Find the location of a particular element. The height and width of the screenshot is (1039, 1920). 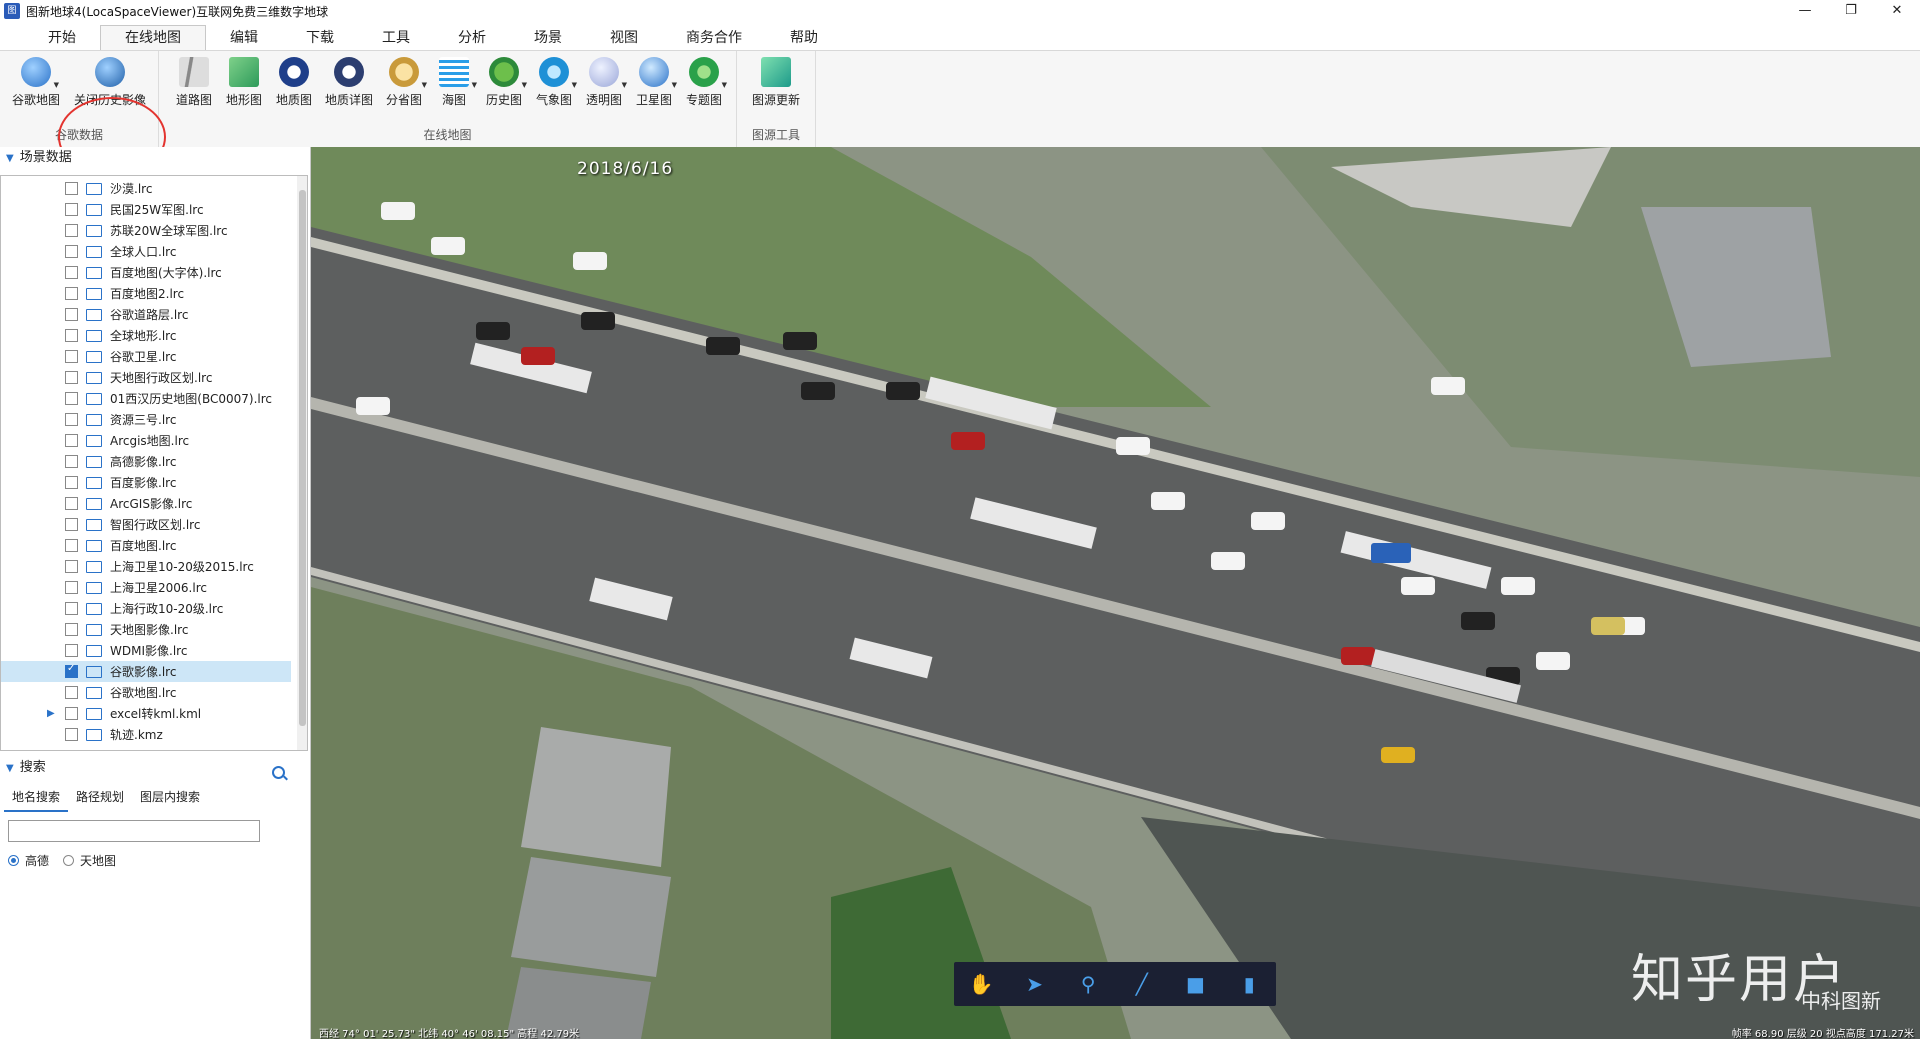

geology-map-button: 地质图 is located at coordinates (294, 85).